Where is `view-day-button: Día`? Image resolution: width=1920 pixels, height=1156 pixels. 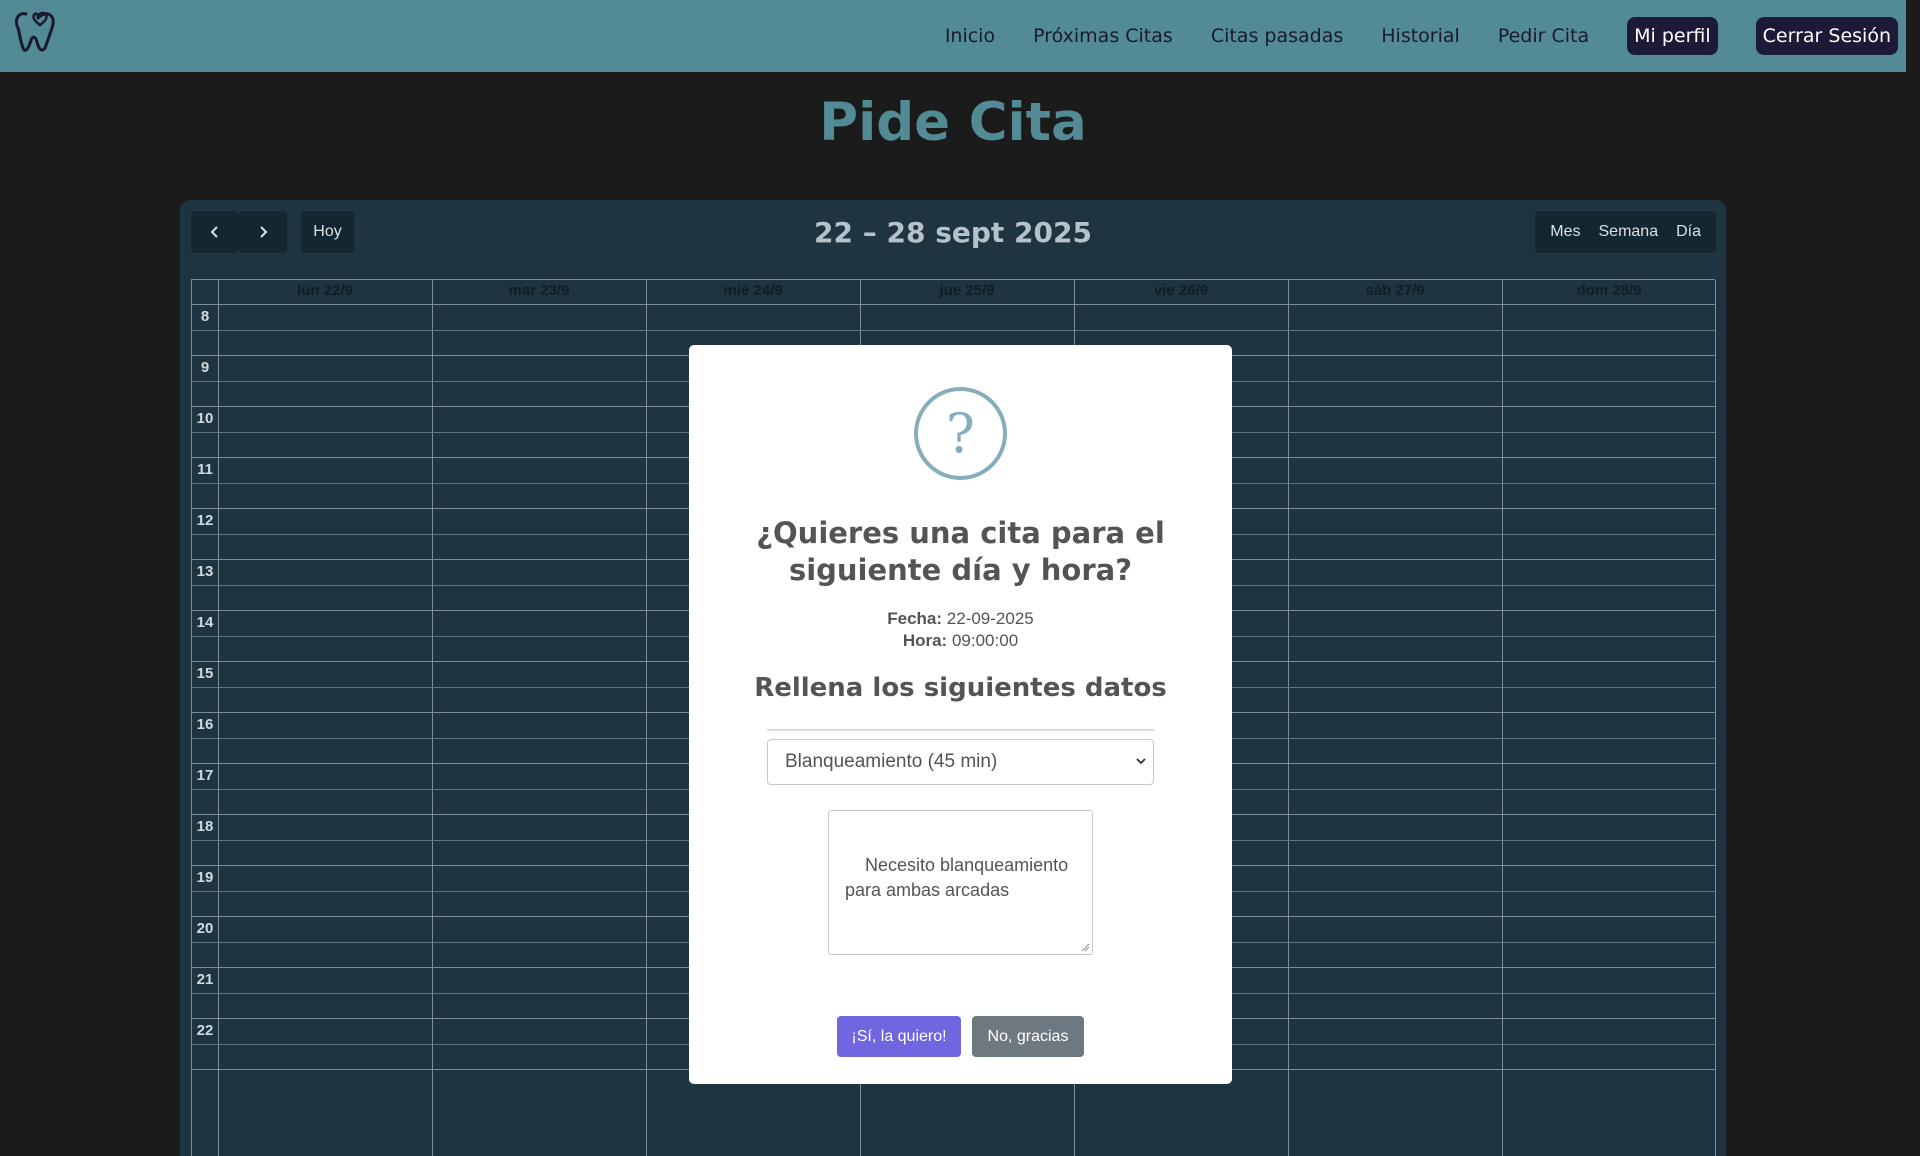 view-day-button: Día is located at coordinates (1688, 232).